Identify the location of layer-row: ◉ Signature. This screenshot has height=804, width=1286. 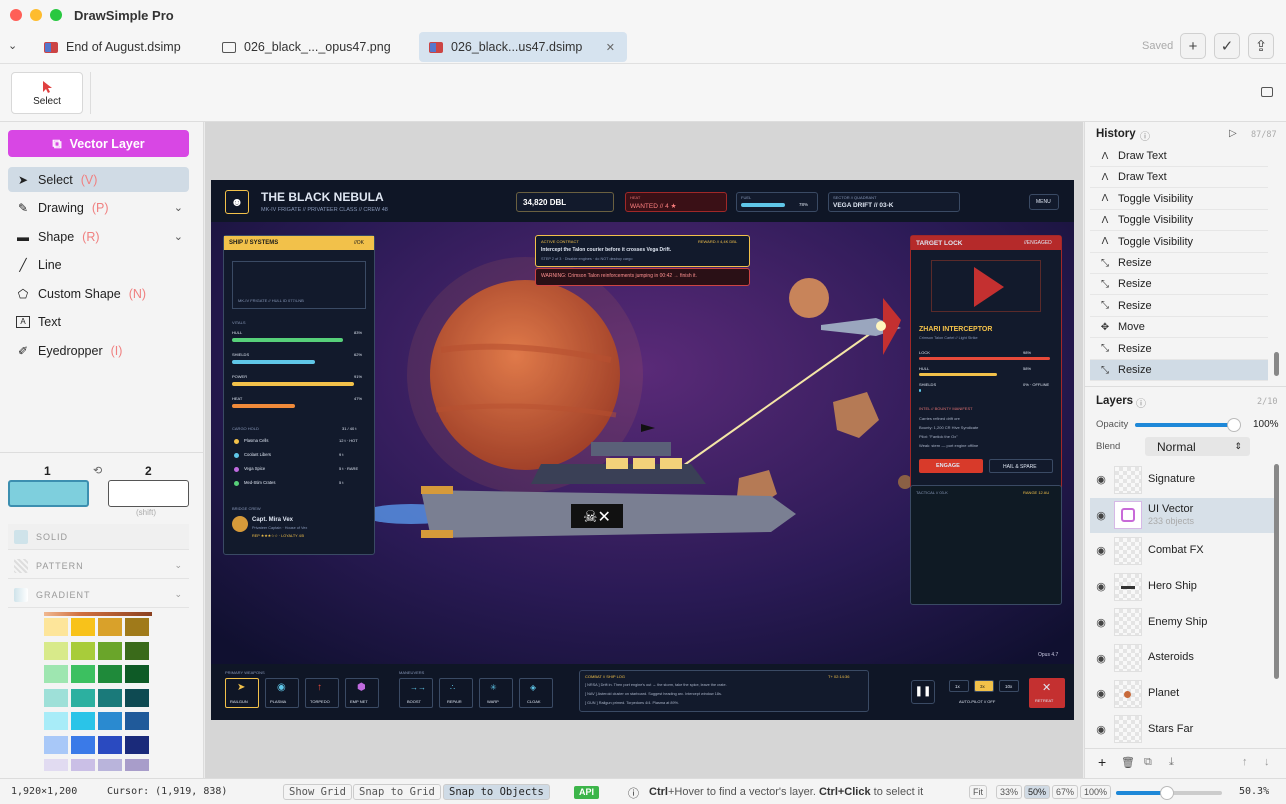
(1182, 479).